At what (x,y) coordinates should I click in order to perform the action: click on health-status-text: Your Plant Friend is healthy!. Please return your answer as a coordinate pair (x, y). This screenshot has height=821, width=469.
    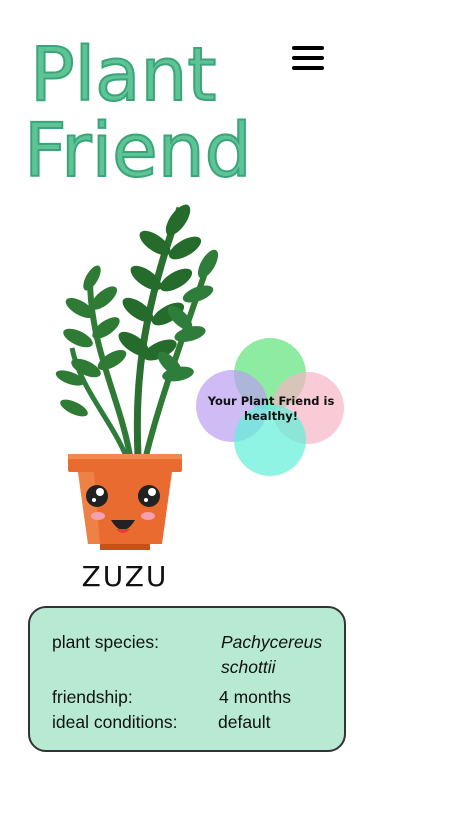
    Looking at the image, I should click on (271, 408).